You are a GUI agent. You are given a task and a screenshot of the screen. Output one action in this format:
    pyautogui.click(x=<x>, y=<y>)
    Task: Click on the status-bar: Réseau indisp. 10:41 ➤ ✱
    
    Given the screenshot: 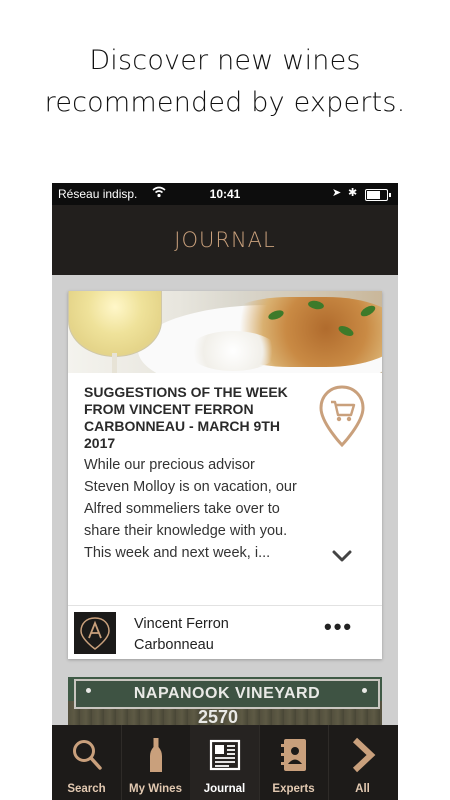 What is the action you would take?
    pyautogui.click(x=225, y=194)
    